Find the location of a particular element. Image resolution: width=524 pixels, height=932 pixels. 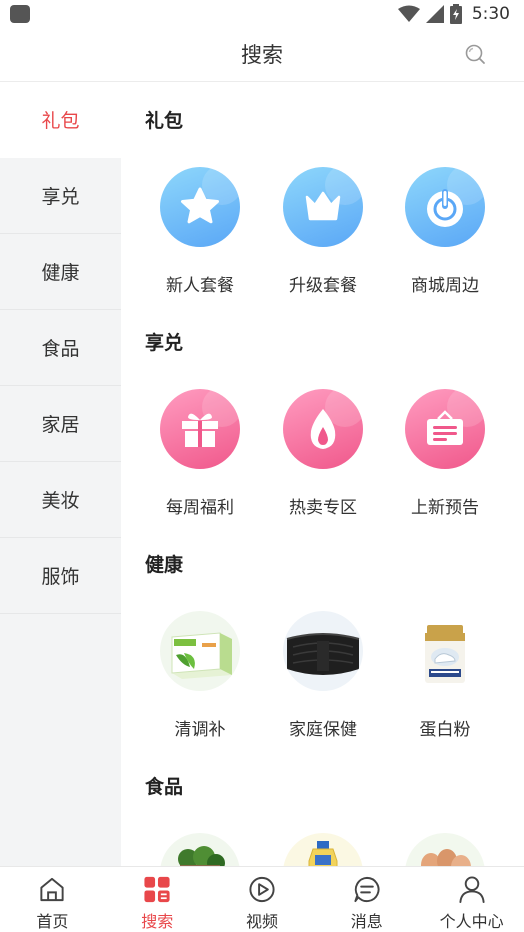

sidebar-item-label: 食品 is located at coordinates (60, 349).